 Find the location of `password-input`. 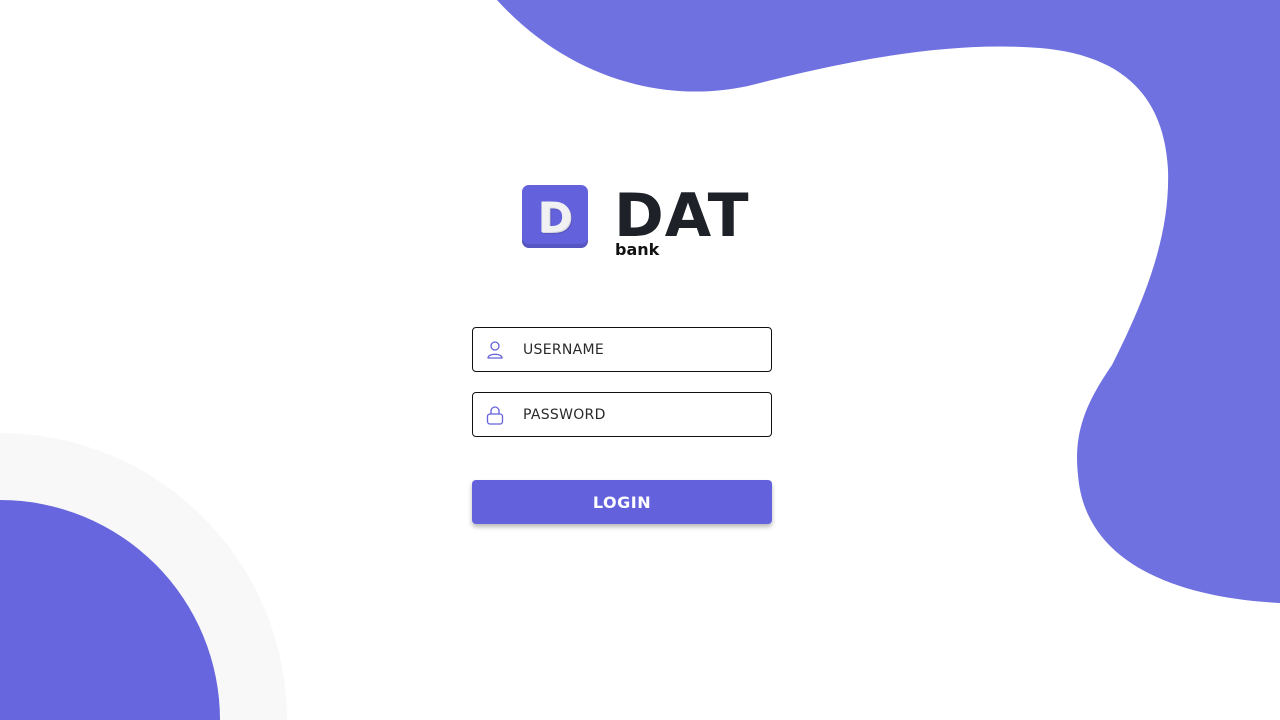

password-input is located at coordinates (643, 414).